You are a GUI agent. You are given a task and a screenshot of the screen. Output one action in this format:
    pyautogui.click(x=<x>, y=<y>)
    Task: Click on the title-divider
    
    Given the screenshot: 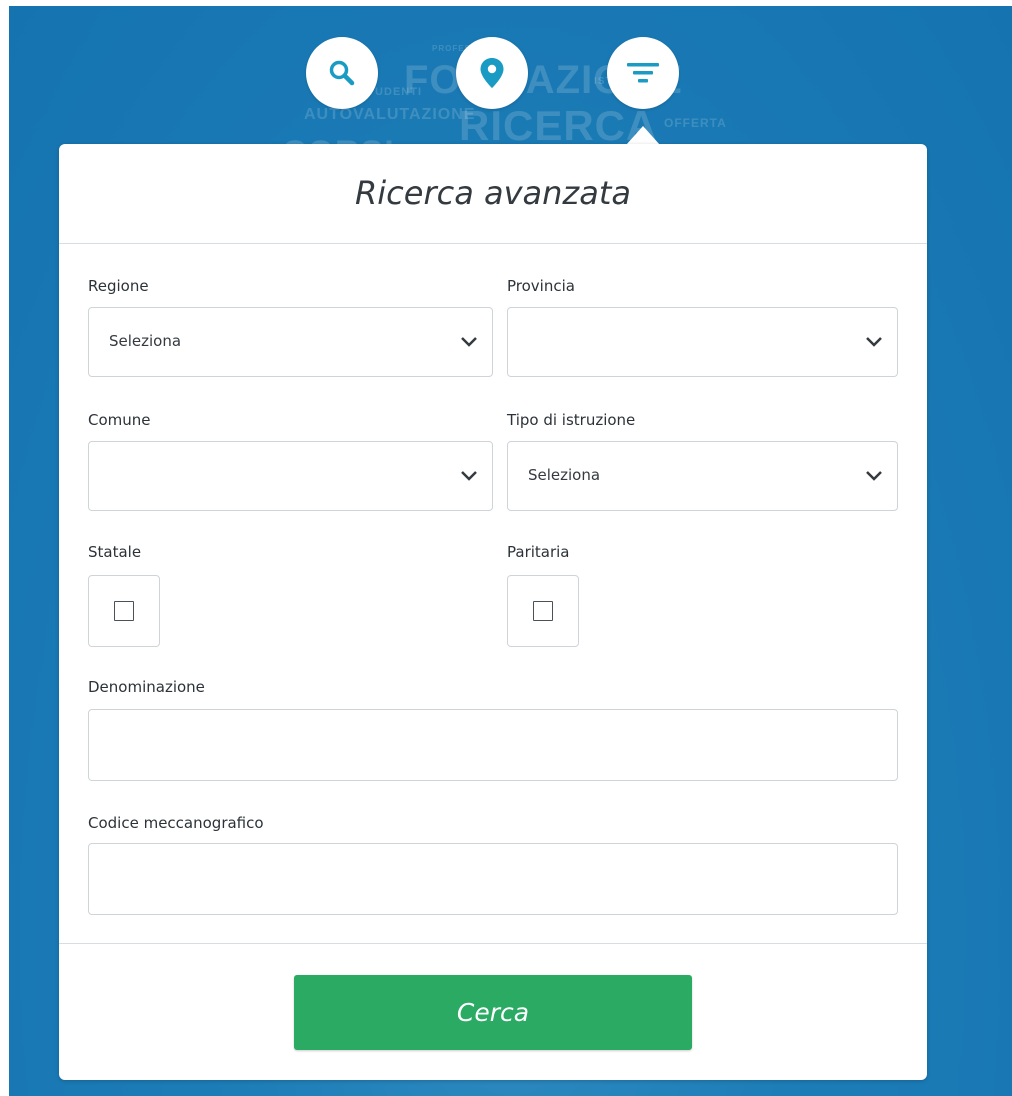 What is the action you would take?
    pyautogui.click(x=493, y=243)
    